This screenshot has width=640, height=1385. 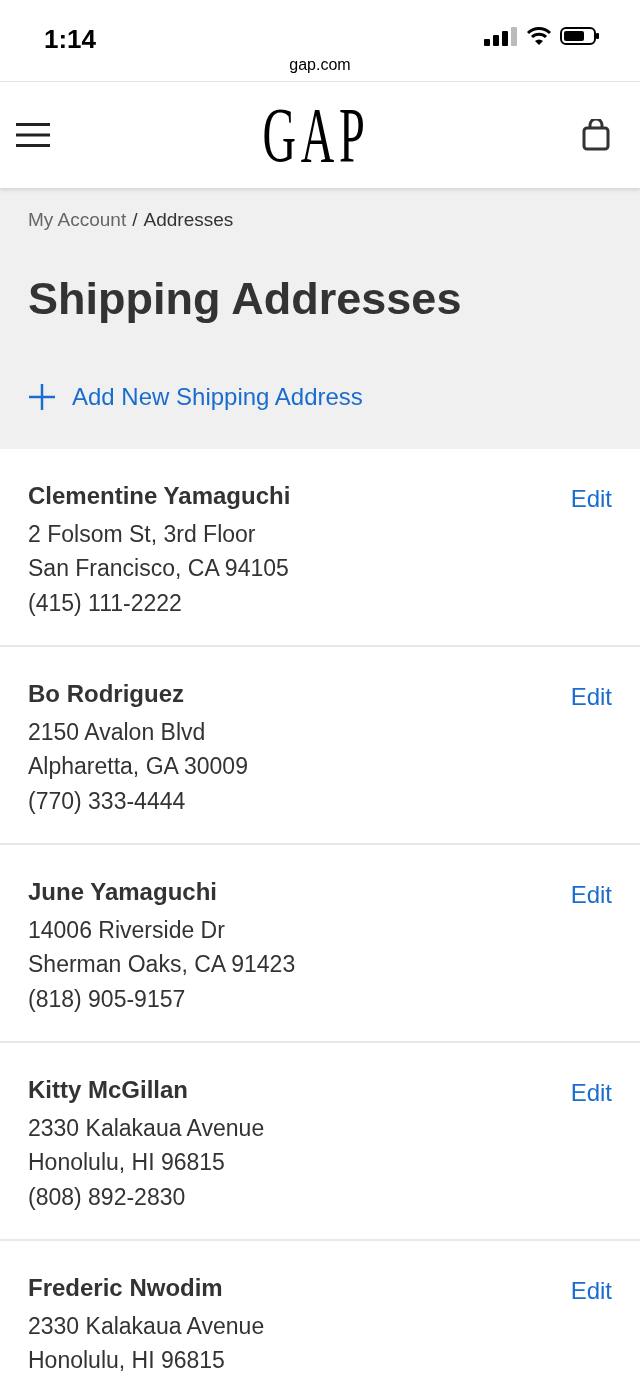 What do you see at coordinates (33, 135) in the screenshot?
I see `menu-icon` at bounding box center [33, 135].